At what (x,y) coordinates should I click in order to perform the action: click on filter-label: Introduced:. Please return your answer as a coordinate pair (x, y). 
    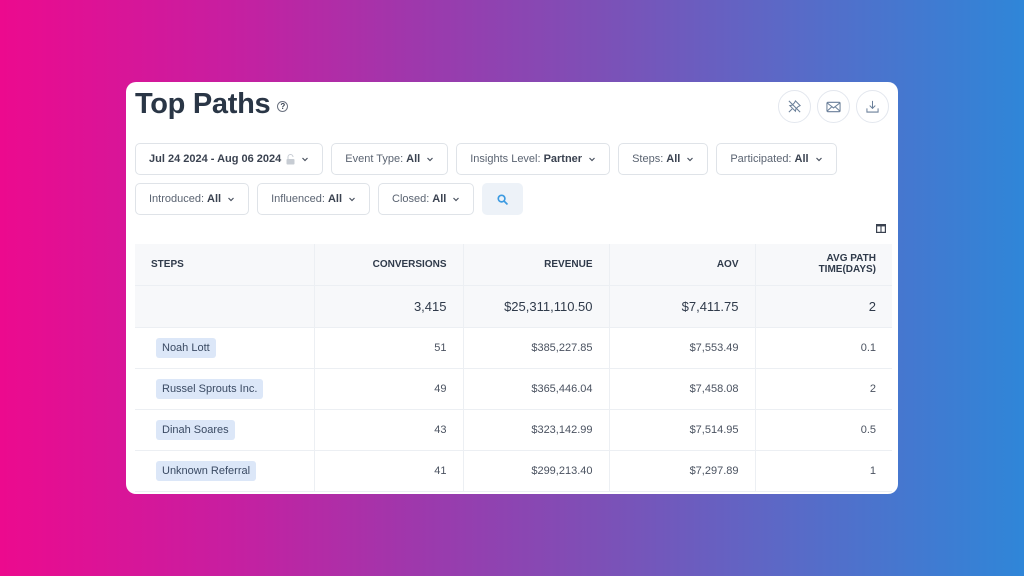
    Looking at the image, I should click on (177, 199).